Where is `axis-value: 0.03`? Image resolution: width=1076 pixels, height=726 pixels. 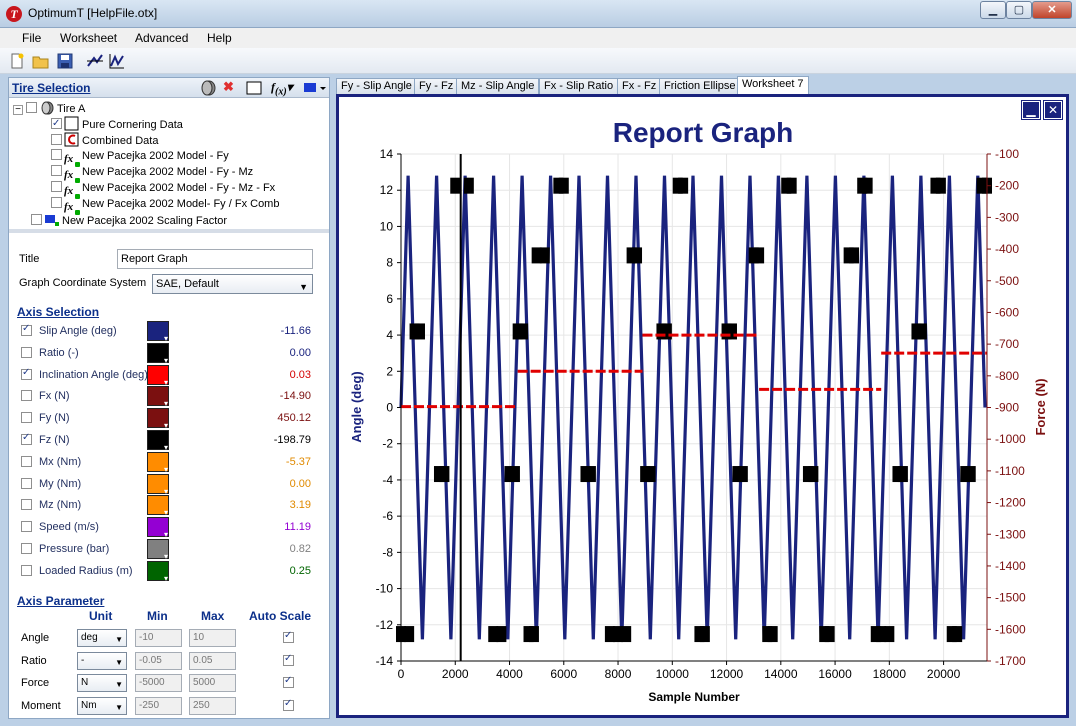 axis-value: 0.03 is located at coordinates (300, 374).